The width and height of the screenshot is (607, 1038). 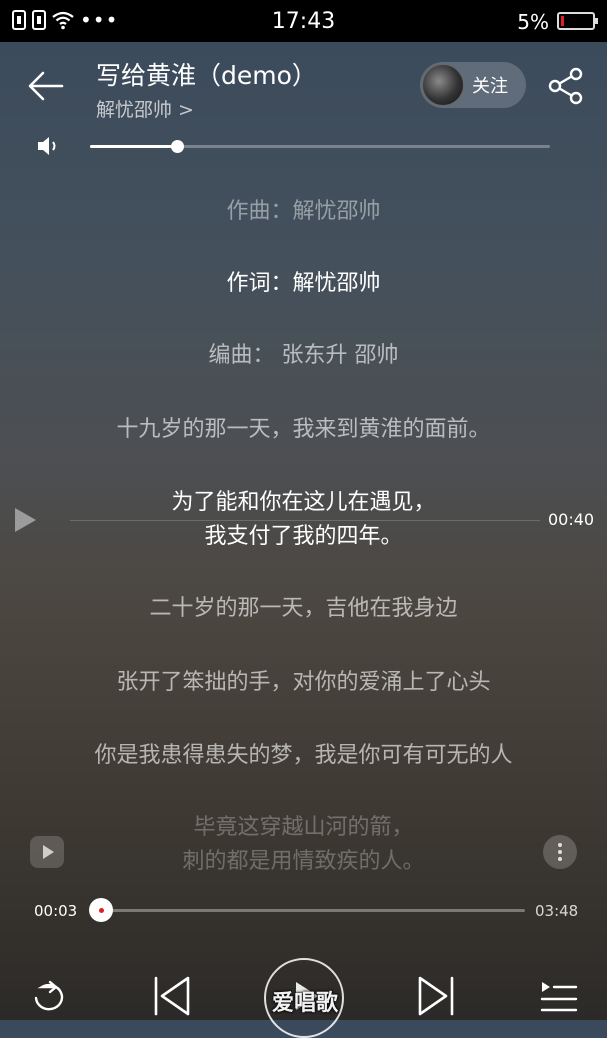 I want to click on battery-icon, so click(x=577, y=21).